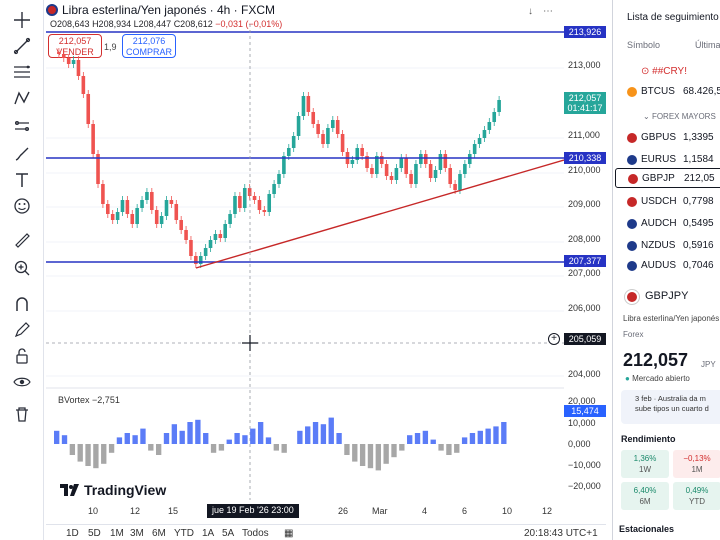 This screenshot has height=540, width=720. What do you see at coordinates (661, 378) in the screenshot?
I see `status-text: Mercado abierto` at bounding box center [661, 378].